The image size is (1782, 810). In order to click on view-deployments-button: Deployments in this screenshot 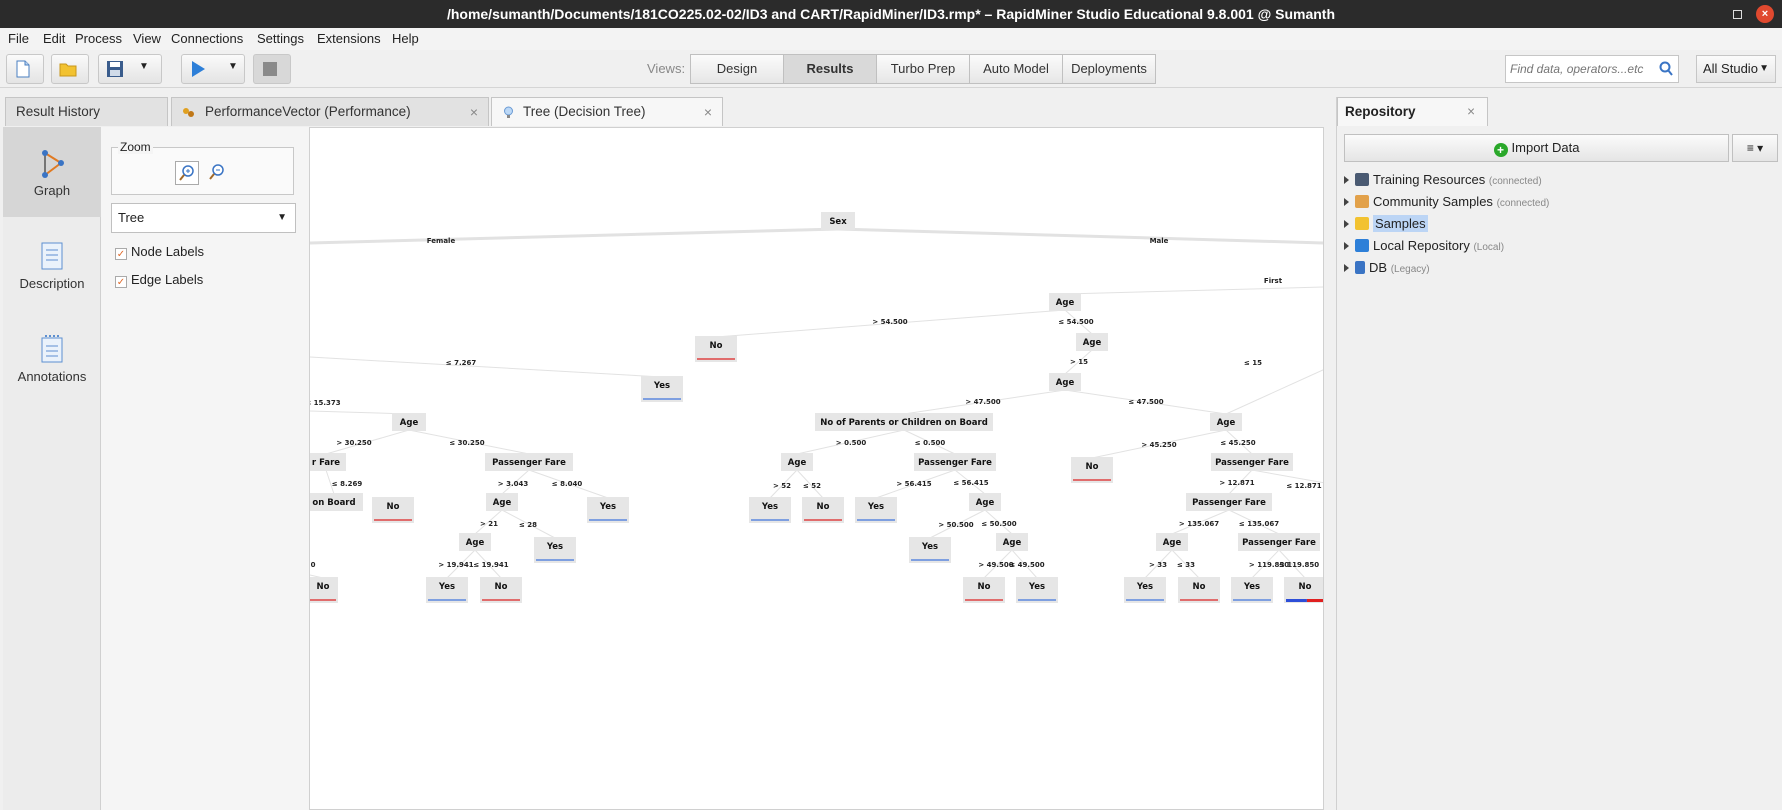, I will do `click(1109, 69)`.